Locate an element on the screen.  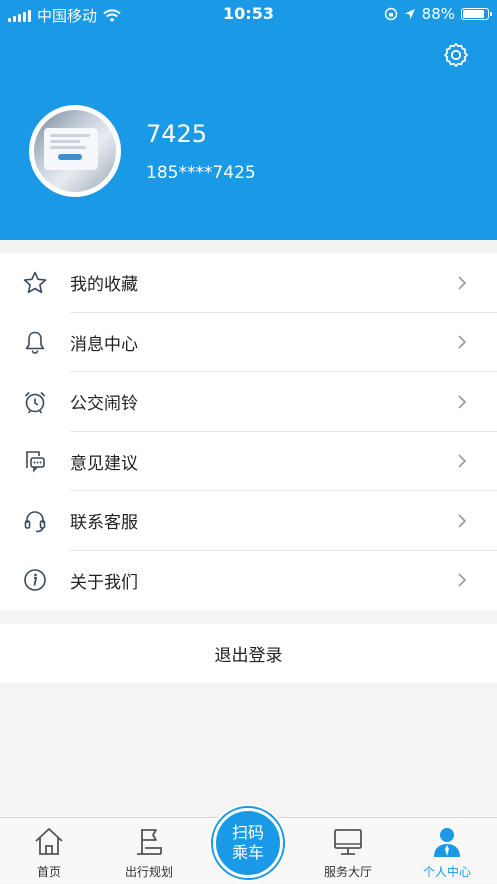
status-right: 88% is located at coordinates (438, 14).